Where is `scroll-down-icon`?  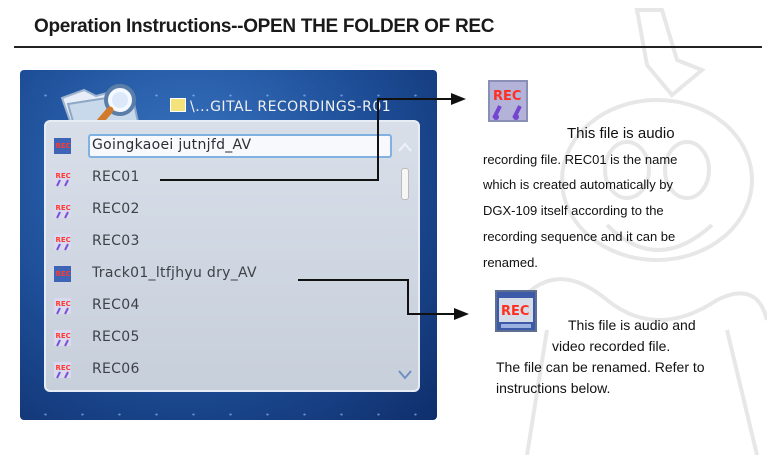 scroll-down-icon is located at coordinates (405, 375).